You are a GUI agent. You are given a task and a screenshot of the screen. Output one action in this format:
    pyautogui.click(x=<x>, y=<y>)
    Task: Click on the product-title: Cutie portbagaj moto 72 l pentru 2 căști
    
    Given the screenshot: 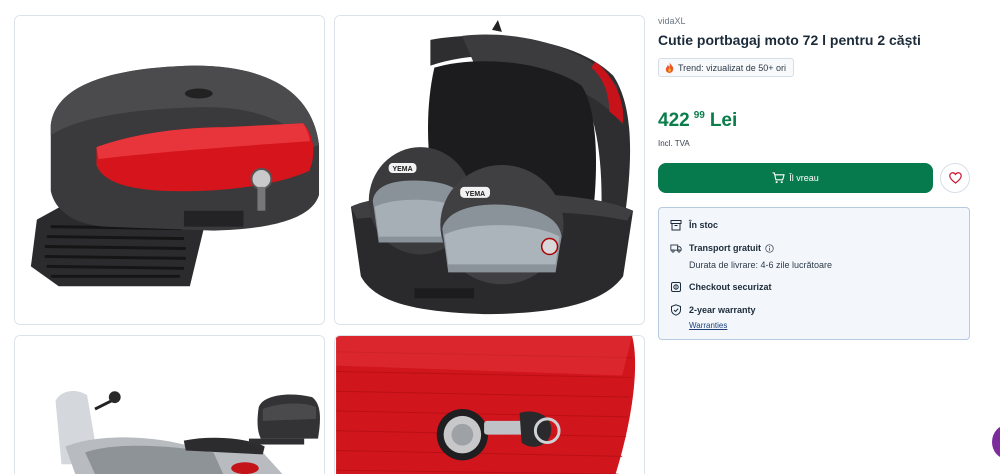 What is the action you would take?
    pyautogui.click(x=789, y=40)
    